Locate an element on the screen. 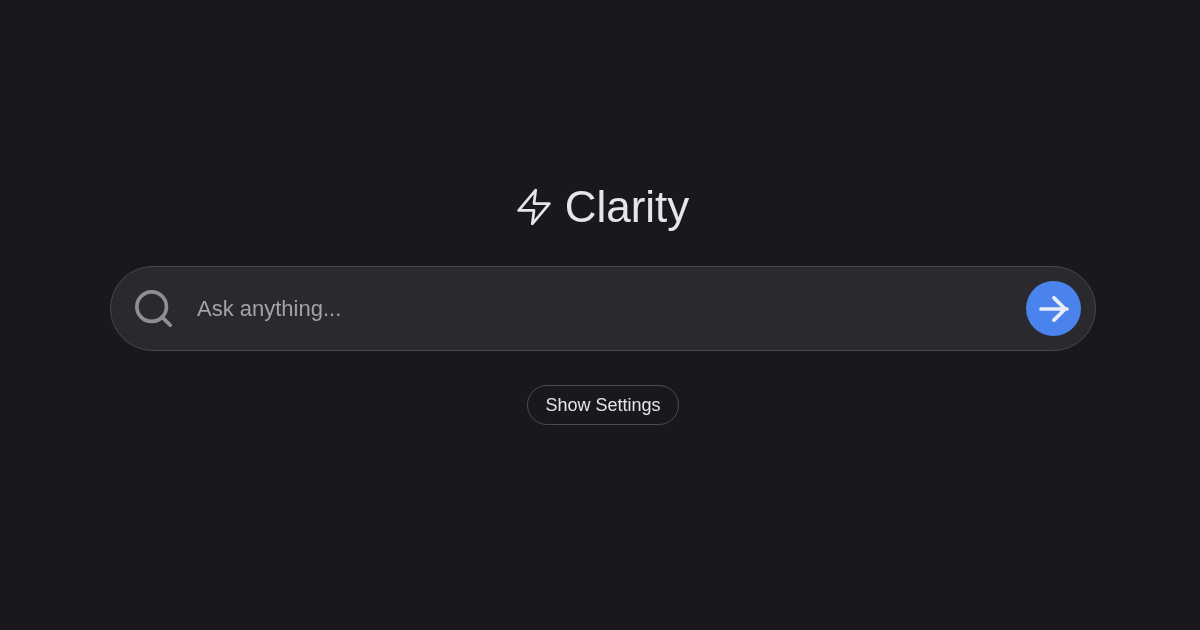 The width and height of the screenshot is (1200, 630). lightning-bolt-icon is located at coordinates (533, 207).